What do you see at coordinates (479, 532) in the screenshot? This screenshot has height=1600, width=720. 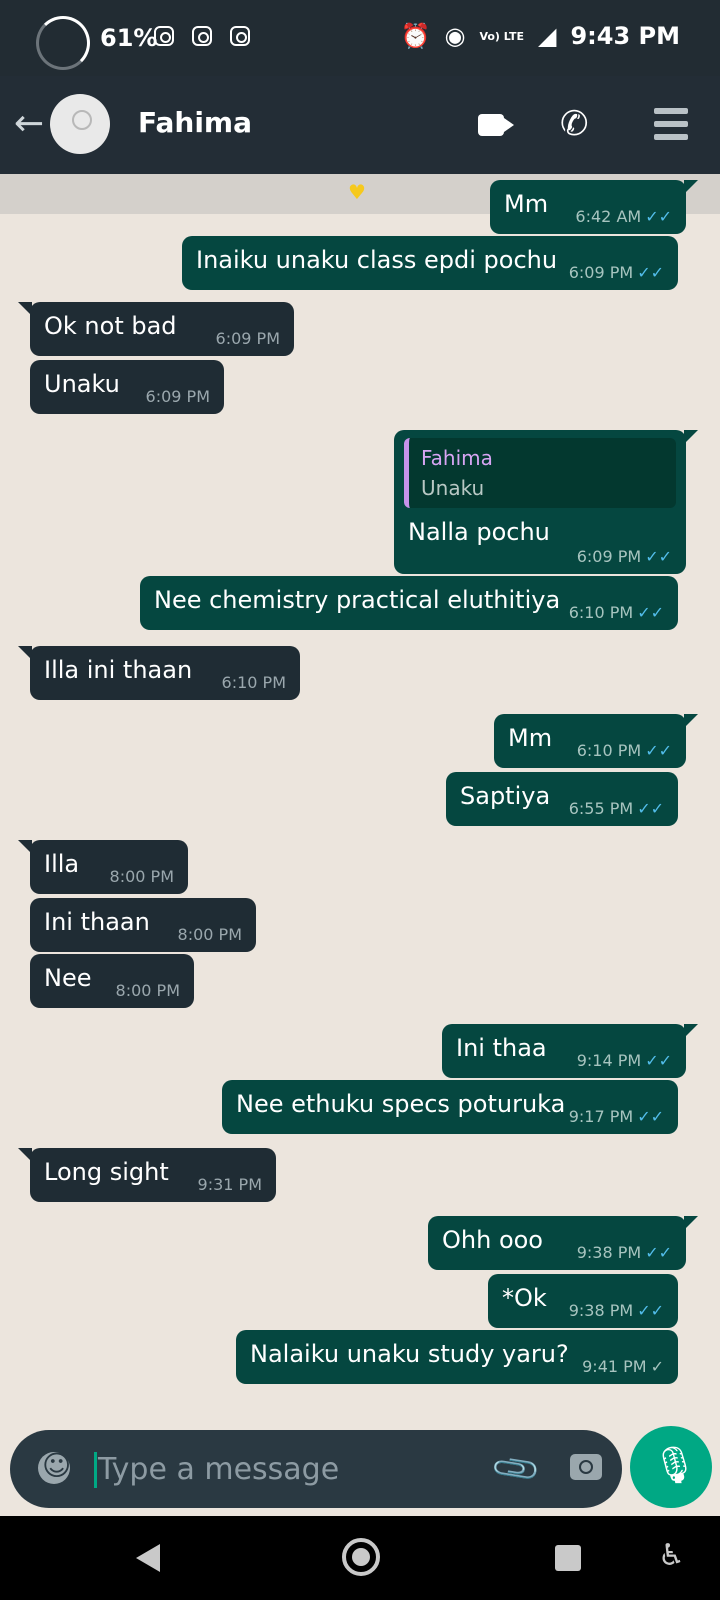 I see `message-text: Nalla pochu` at bounding box center [479, 532].